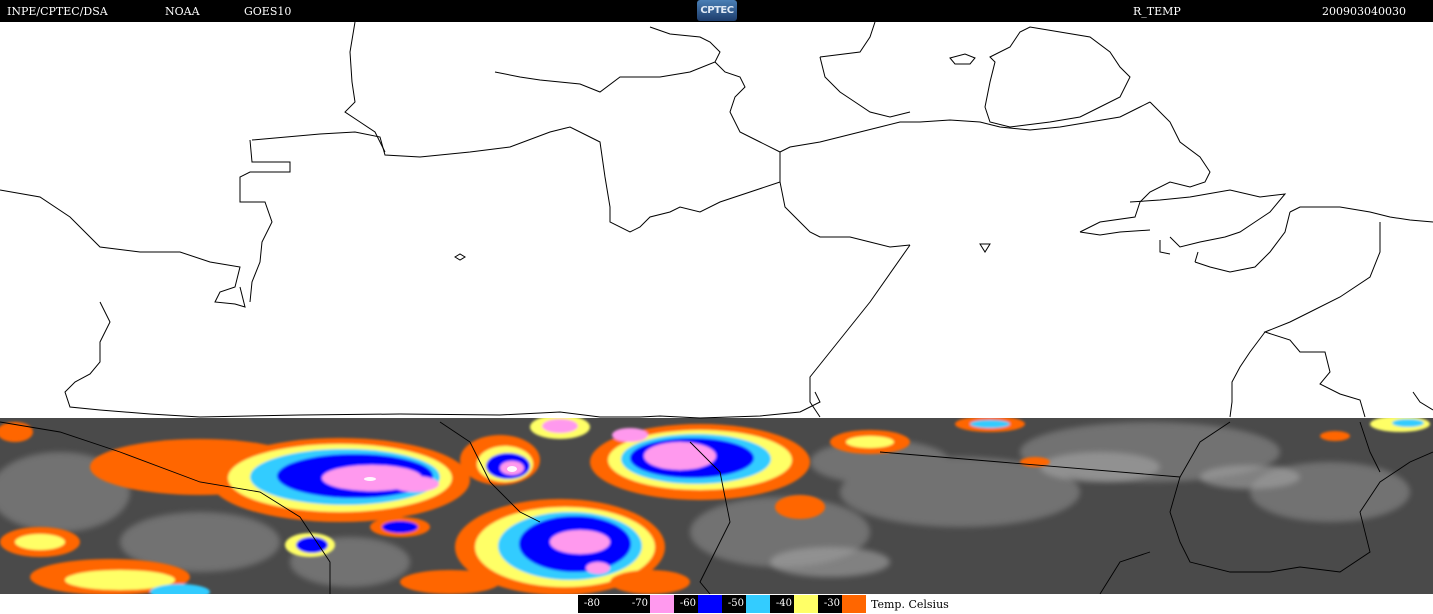  I want to click on legend-label: -40, so click(782, 604).